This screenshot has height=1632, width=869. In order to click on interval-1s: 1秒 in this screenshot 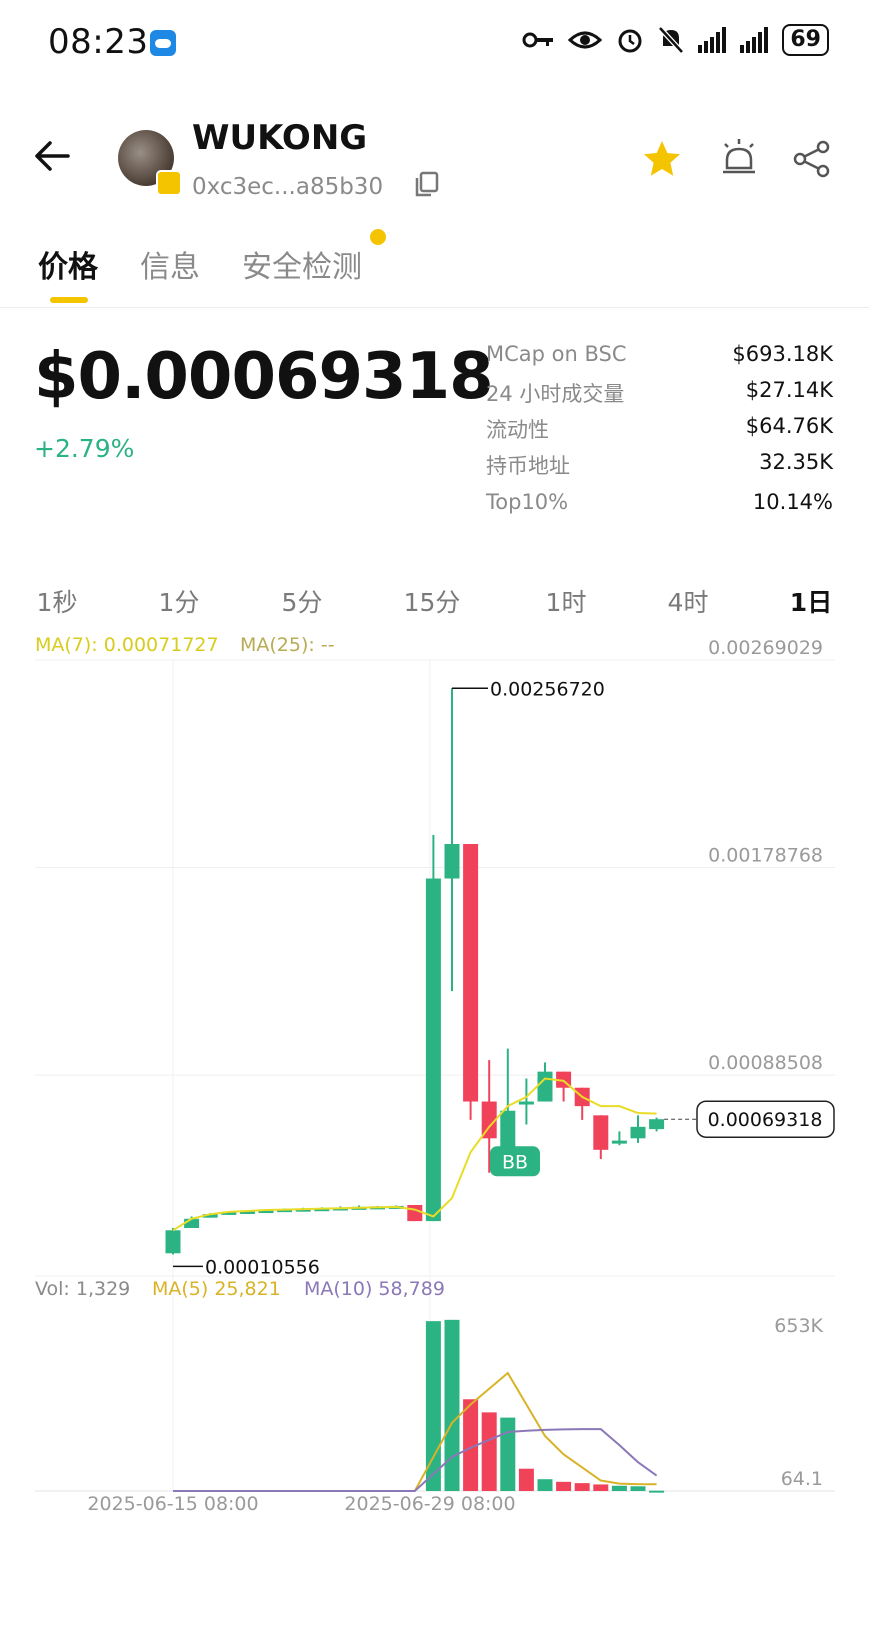, I will do `click(57, 601)`.